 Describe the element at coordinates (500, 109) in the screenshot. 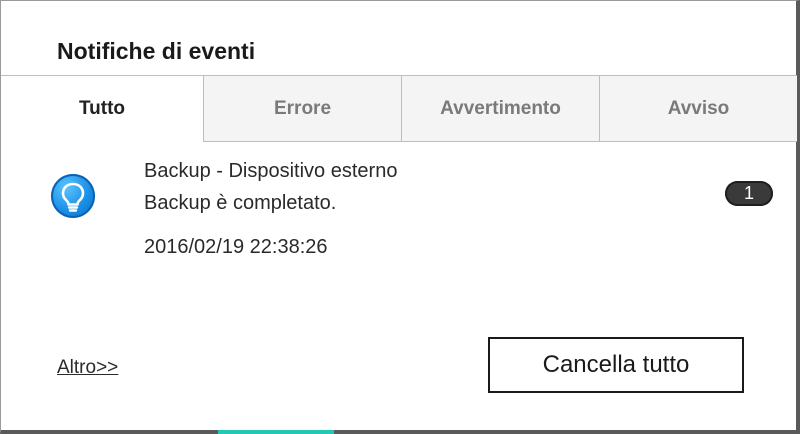

I see `tab-warning: Avvertimento` at that location.